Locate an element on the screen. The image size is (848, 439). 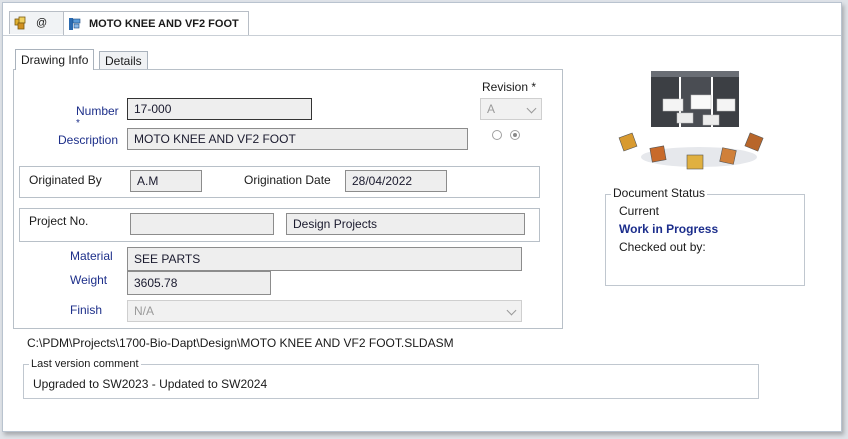
description-label: Description is located at coordinates (88, 140).